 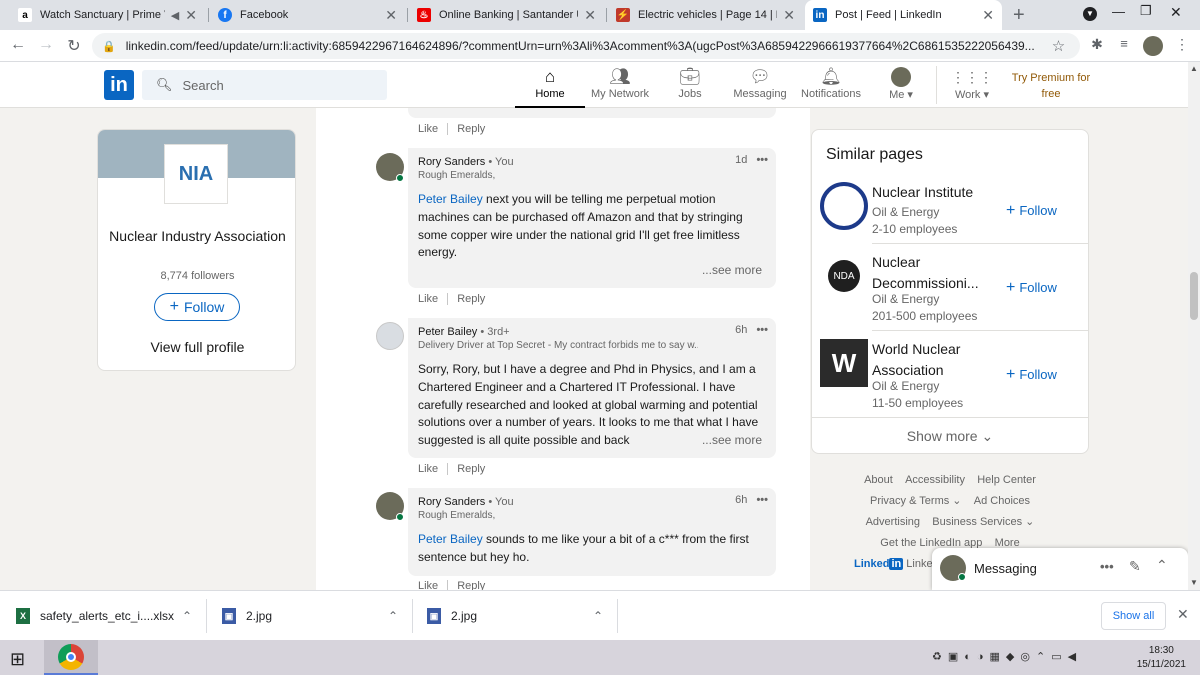 What do you see at coordinates (196, 347) in the screenshot?
I see `view-full-profile-link: View full profile` at bounding box center [196, 347].